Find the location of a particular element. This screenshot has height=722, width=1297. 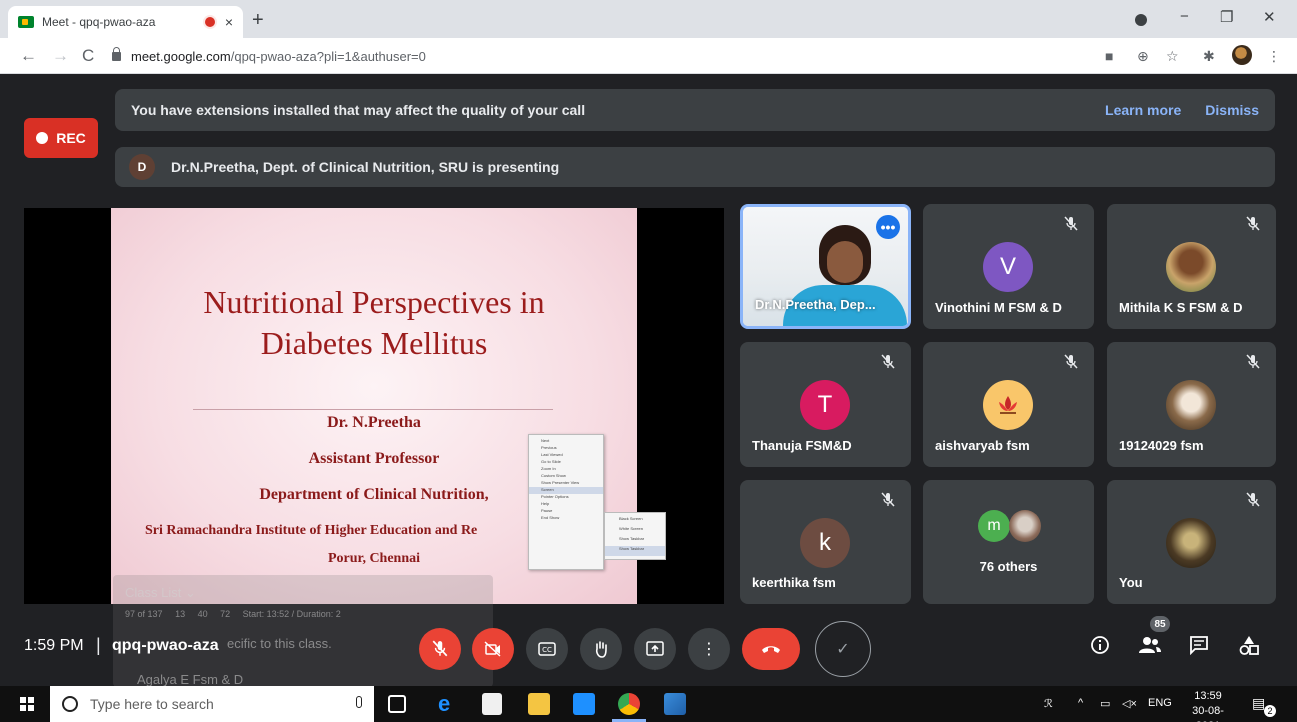

participant-avatar: T is located at coordinates (825, 405).